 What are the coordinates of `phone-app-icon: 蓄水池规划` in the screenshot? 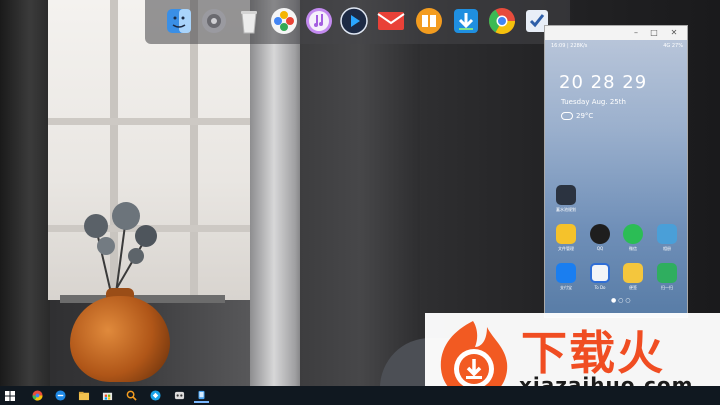 It's located at (566, 199).